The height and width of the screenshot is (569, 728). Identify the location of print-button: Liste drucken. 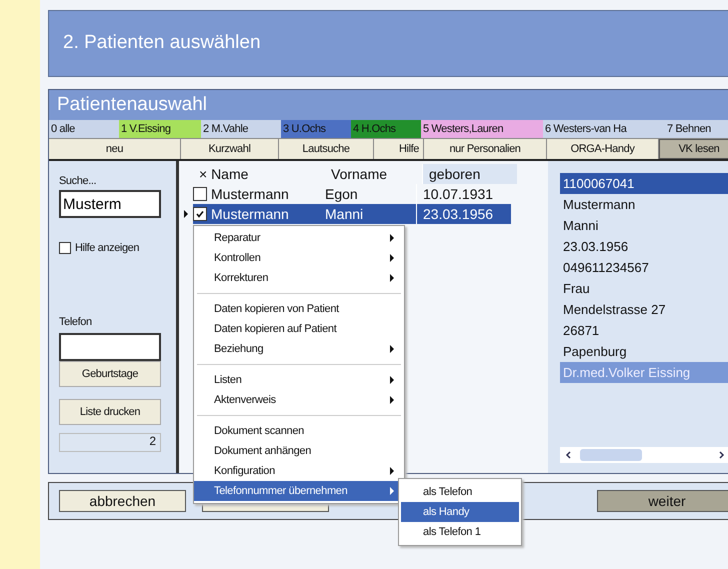
(110, 412).